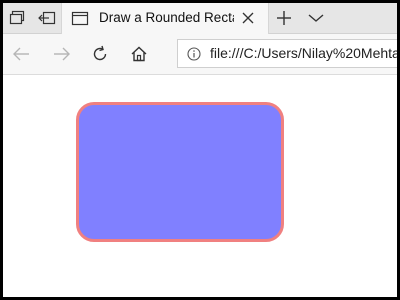 The height and width of the screenshot is (300, 400). What do you see at coordinates (100, 54) in the screenshot?
I see `refresh-icon` at bounding box center [100, 54].